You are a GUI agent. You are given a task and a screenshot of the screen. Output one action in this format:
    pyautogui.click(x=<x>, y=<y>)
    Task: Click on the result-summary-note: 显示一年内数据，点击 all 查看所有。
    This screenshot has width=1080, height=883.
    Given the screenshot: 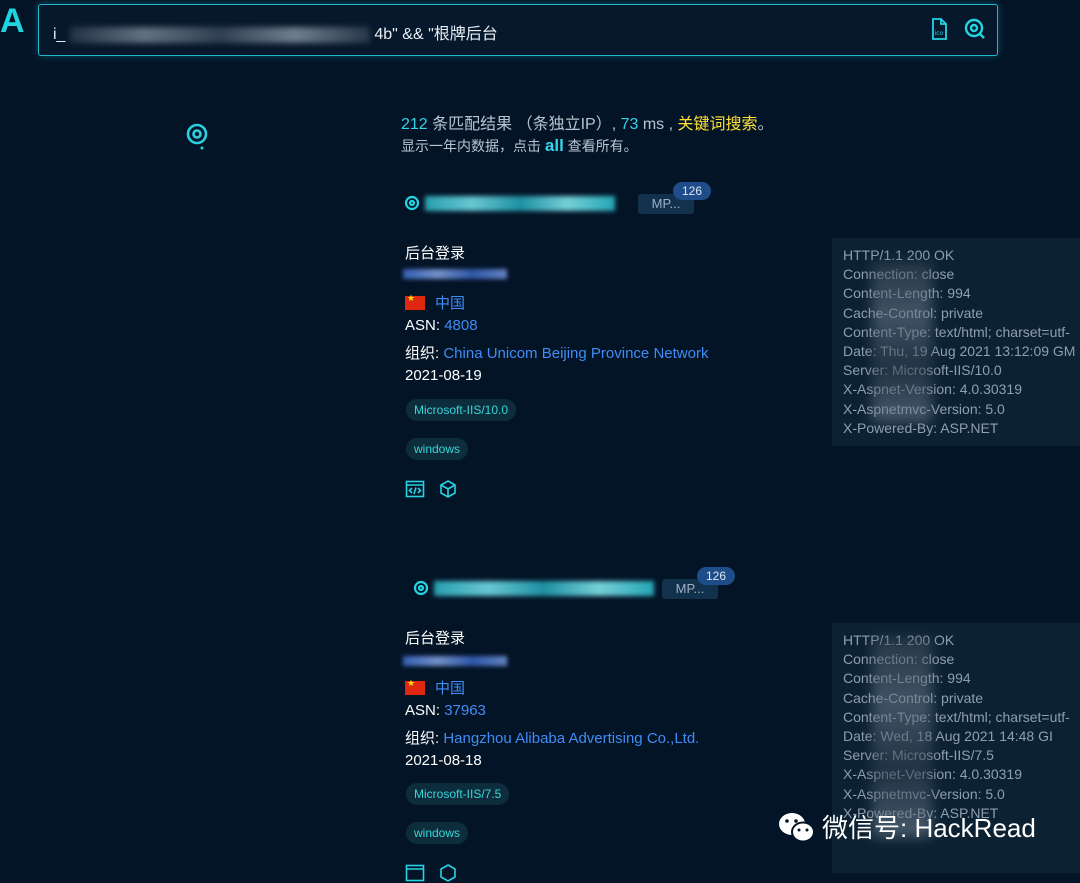 What is the action you would take?
    pyautogui.click(x=519, y=146)
    